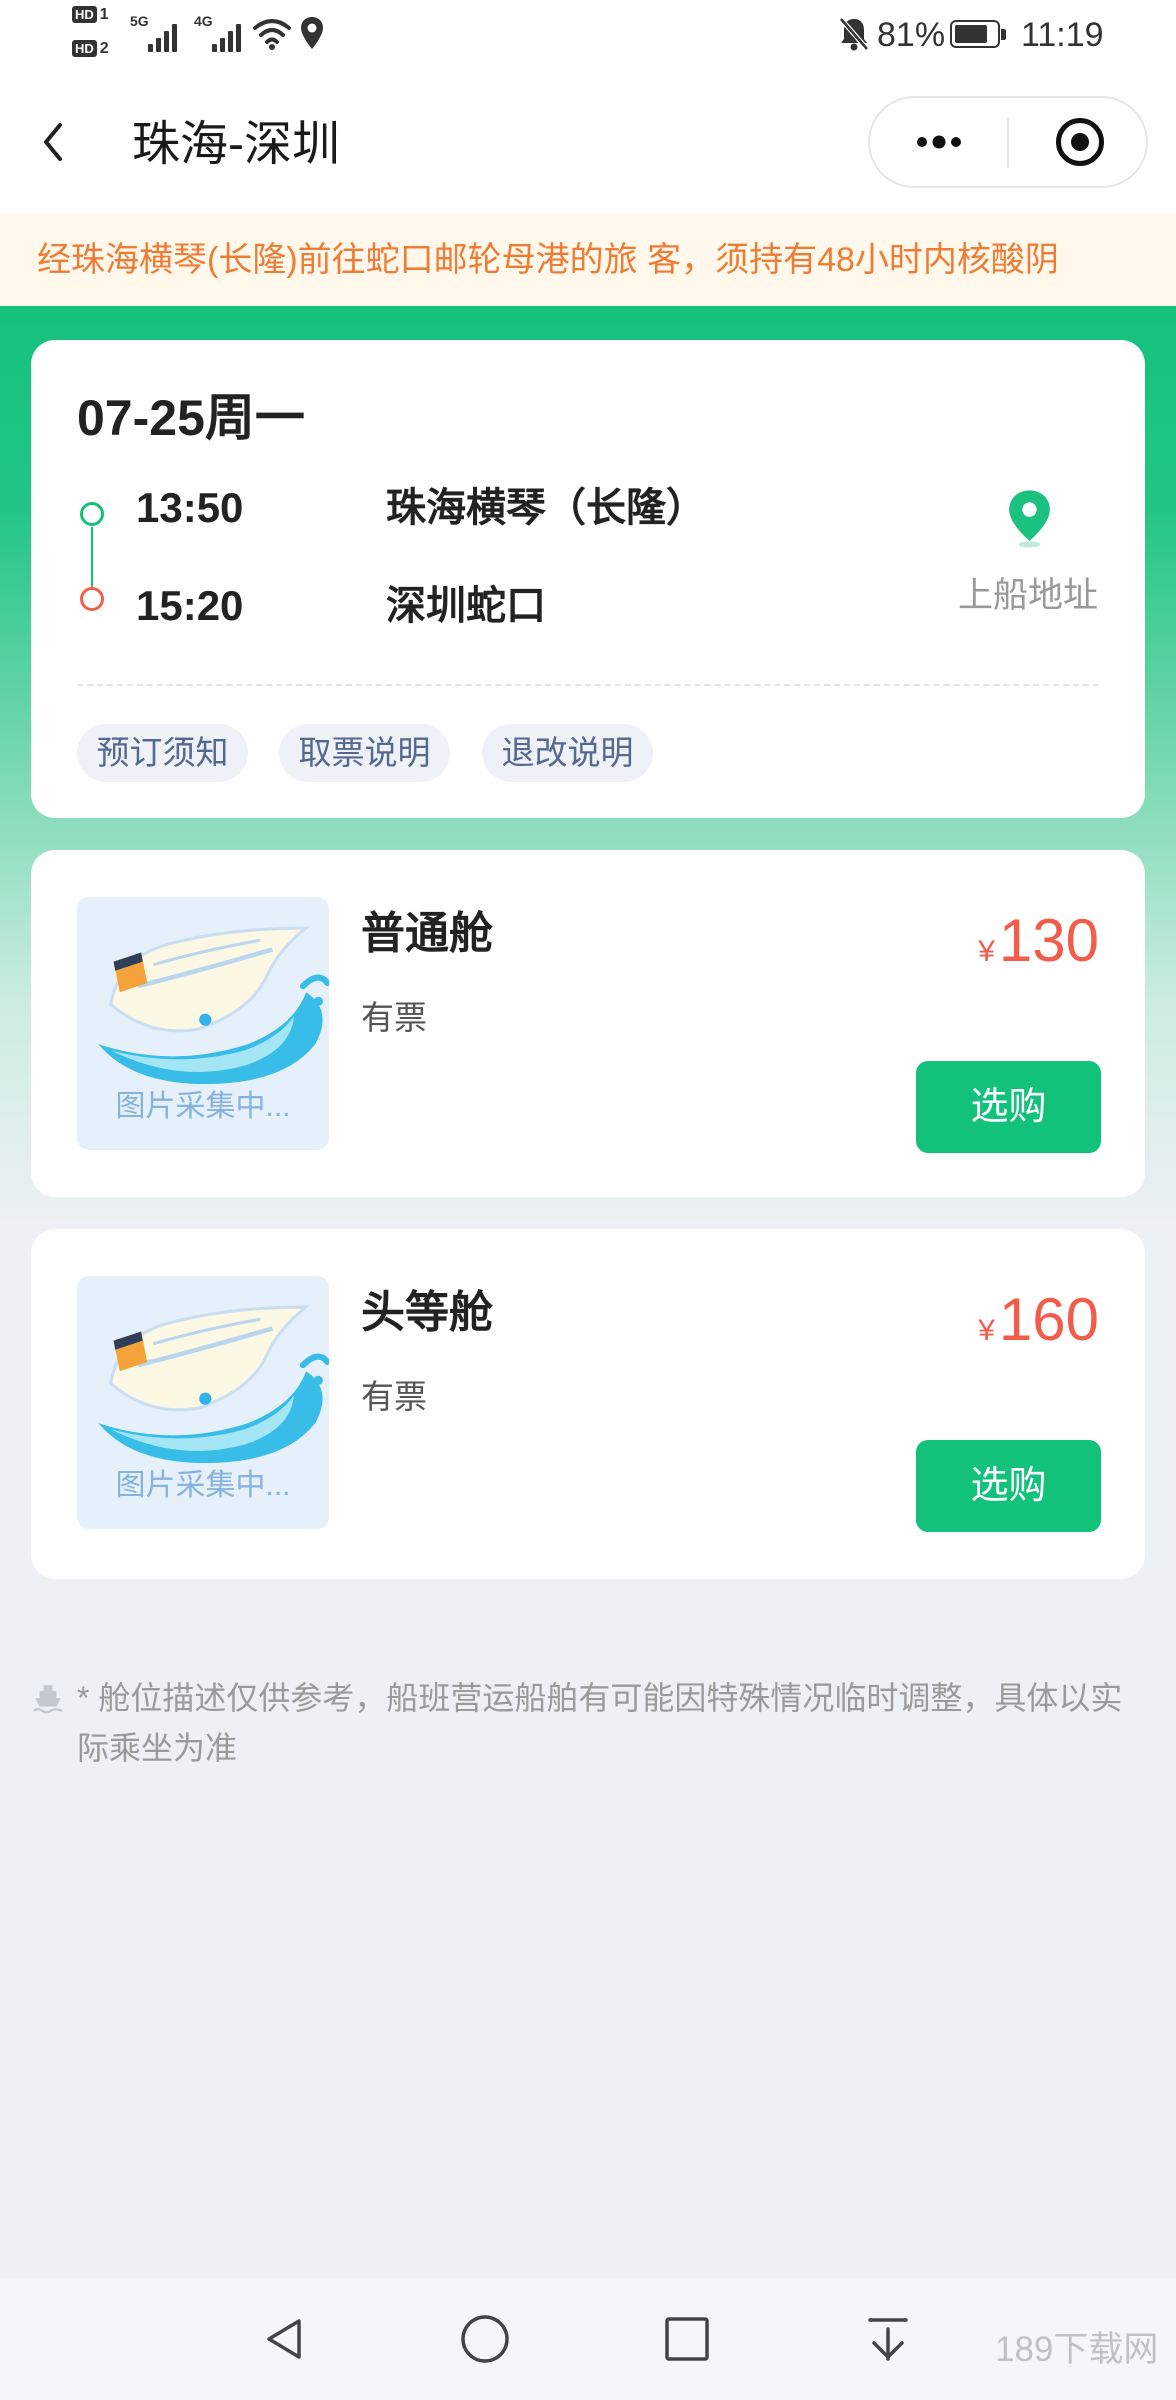 This screenshot has height=2400, width=1176. I want to click on wifi-icon, so click(272, 34).